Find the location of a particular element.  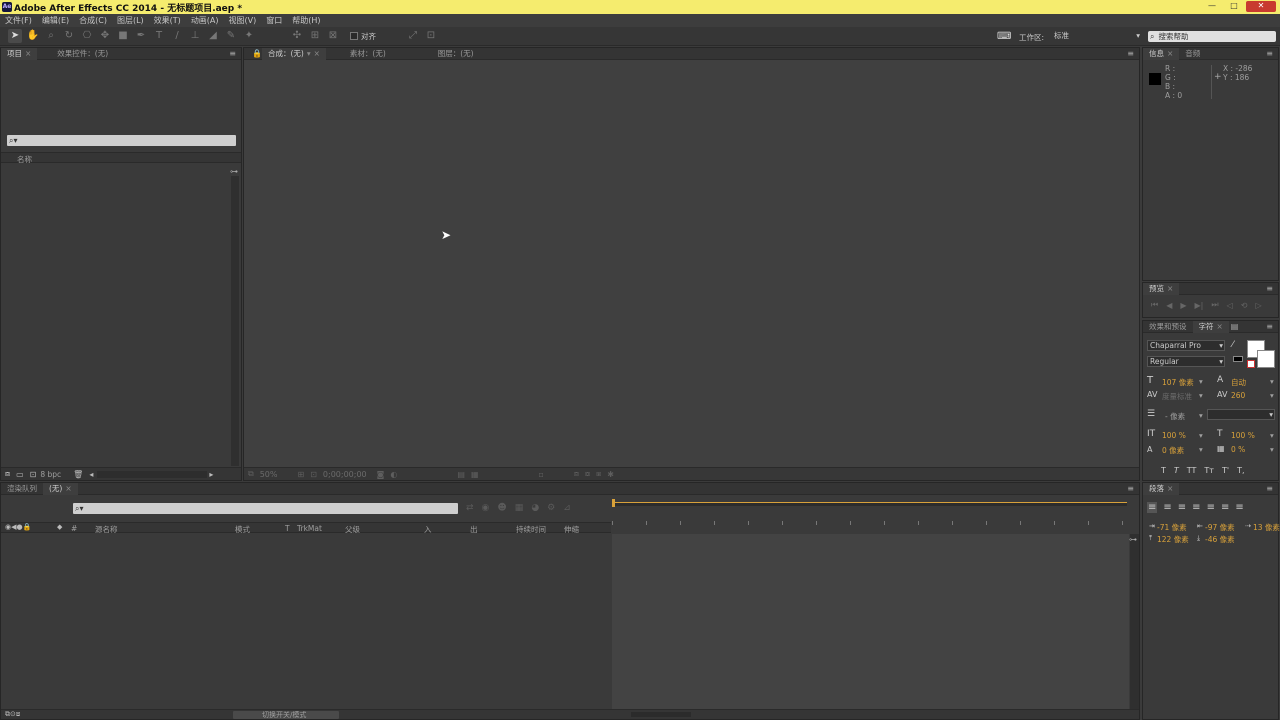

horizontal-scrollbar is located at coordinates (152, 474).